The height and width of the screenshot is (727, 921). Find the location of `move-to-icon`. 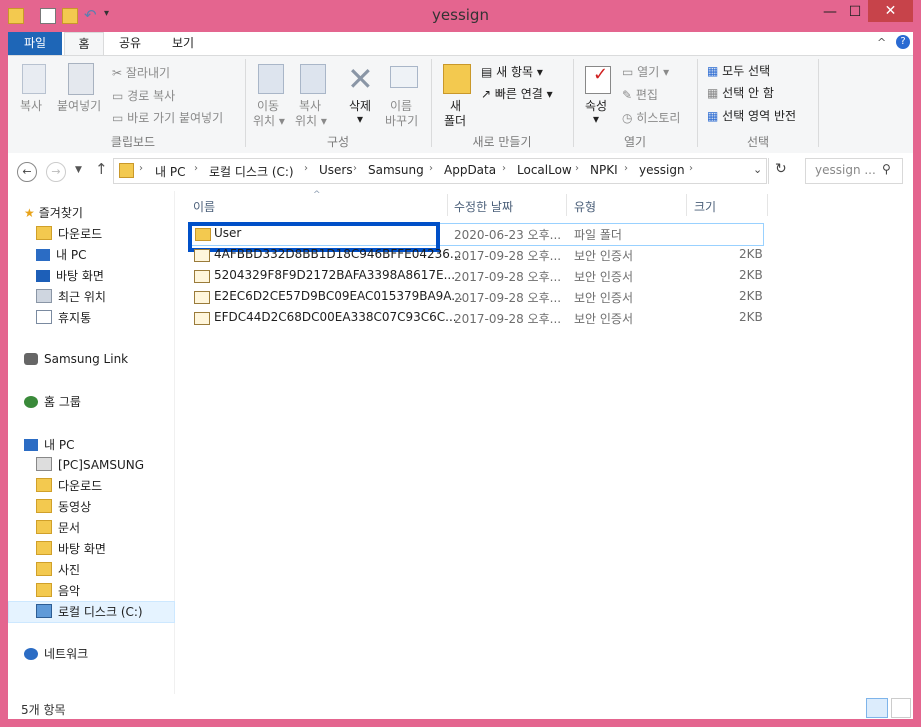

move-to-icon is located at coordinates (271, 79).